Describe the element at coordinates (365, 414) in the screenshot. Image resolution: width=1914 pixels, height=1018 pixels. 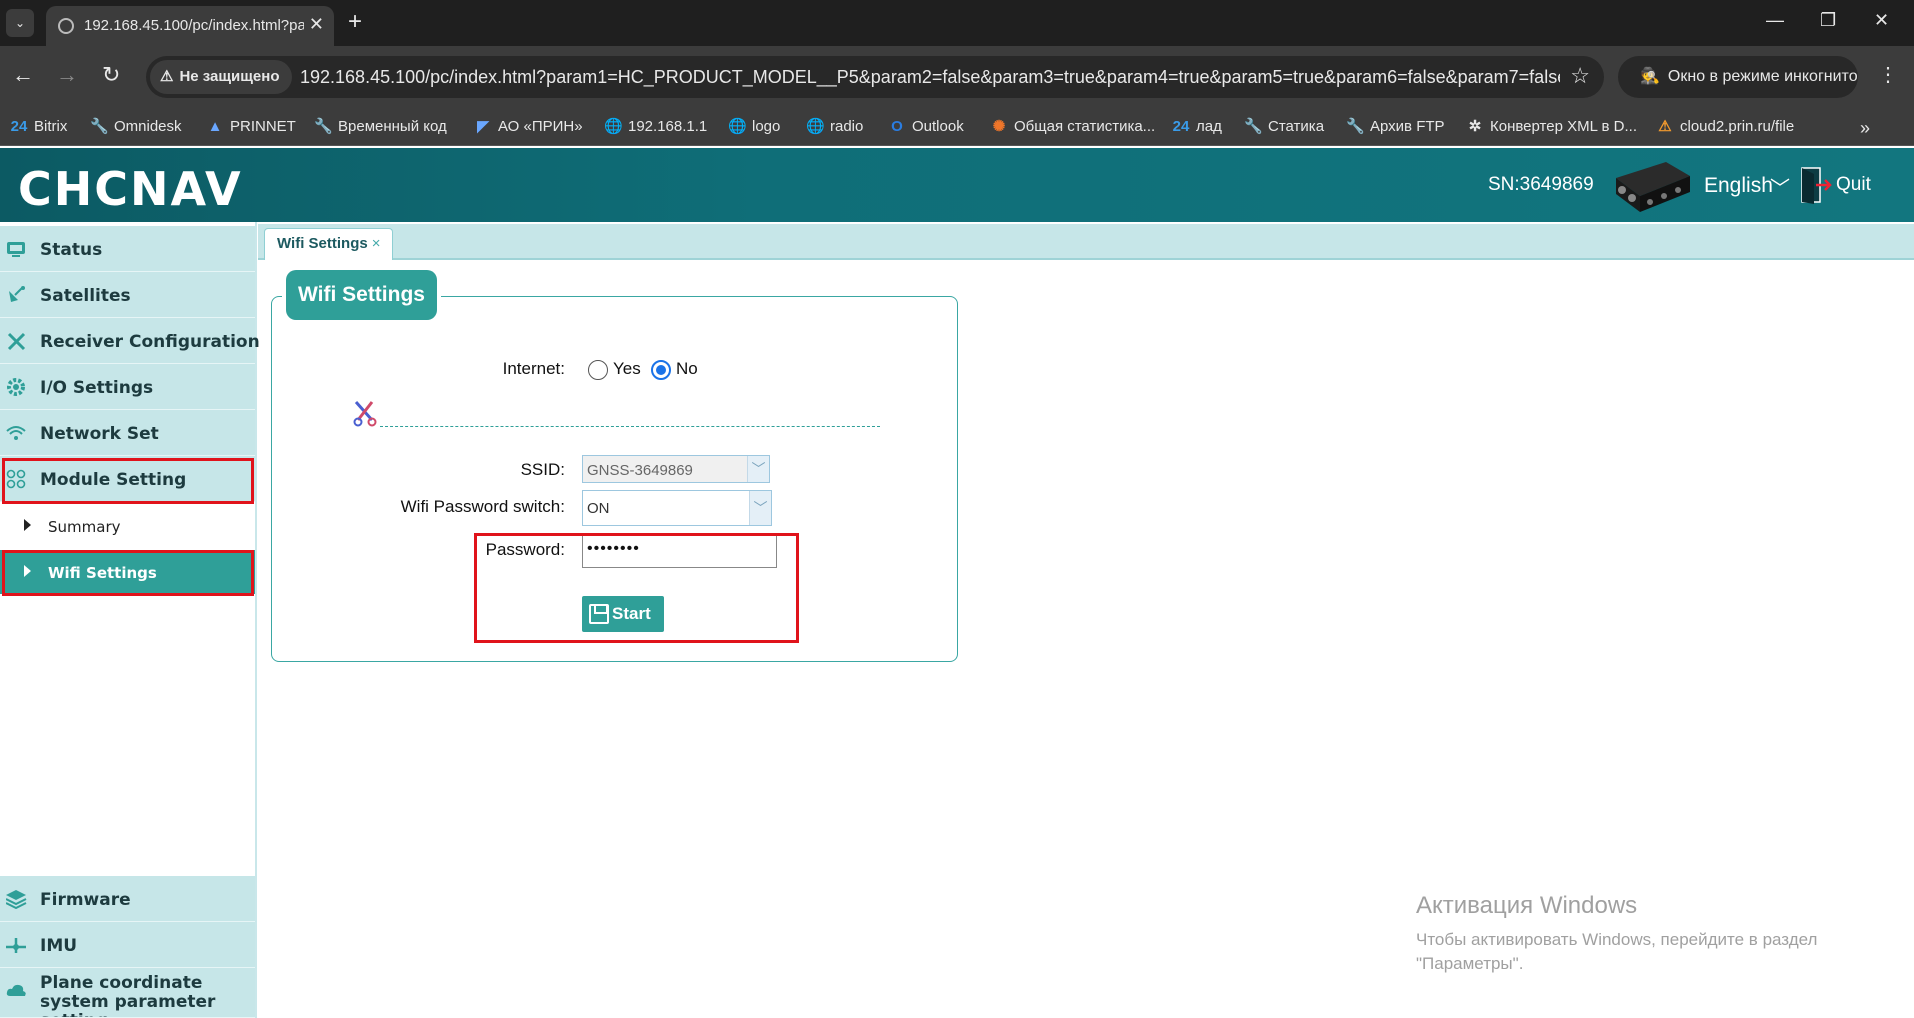
I see `scissors-icon` at that location.